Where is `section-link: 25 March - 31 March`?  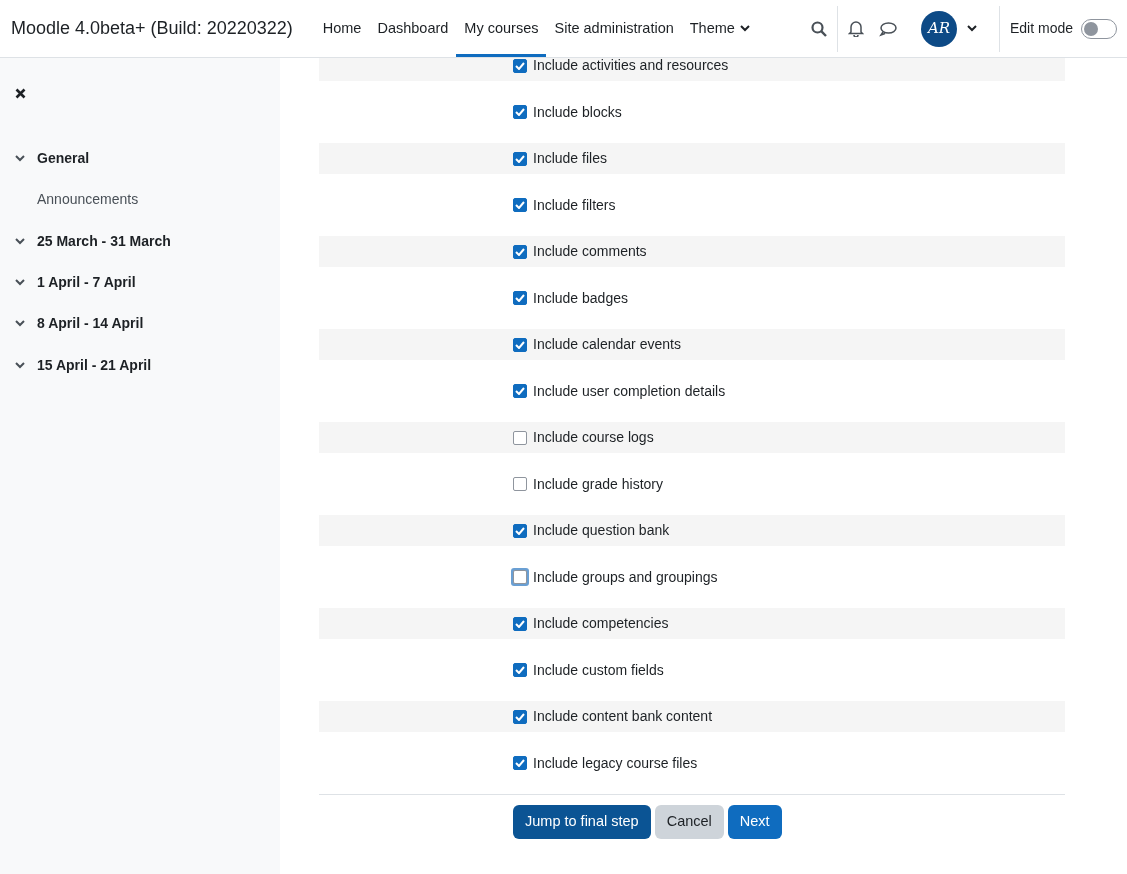 section-link: 25 March - 31 March is located at coordinates (104, 241).